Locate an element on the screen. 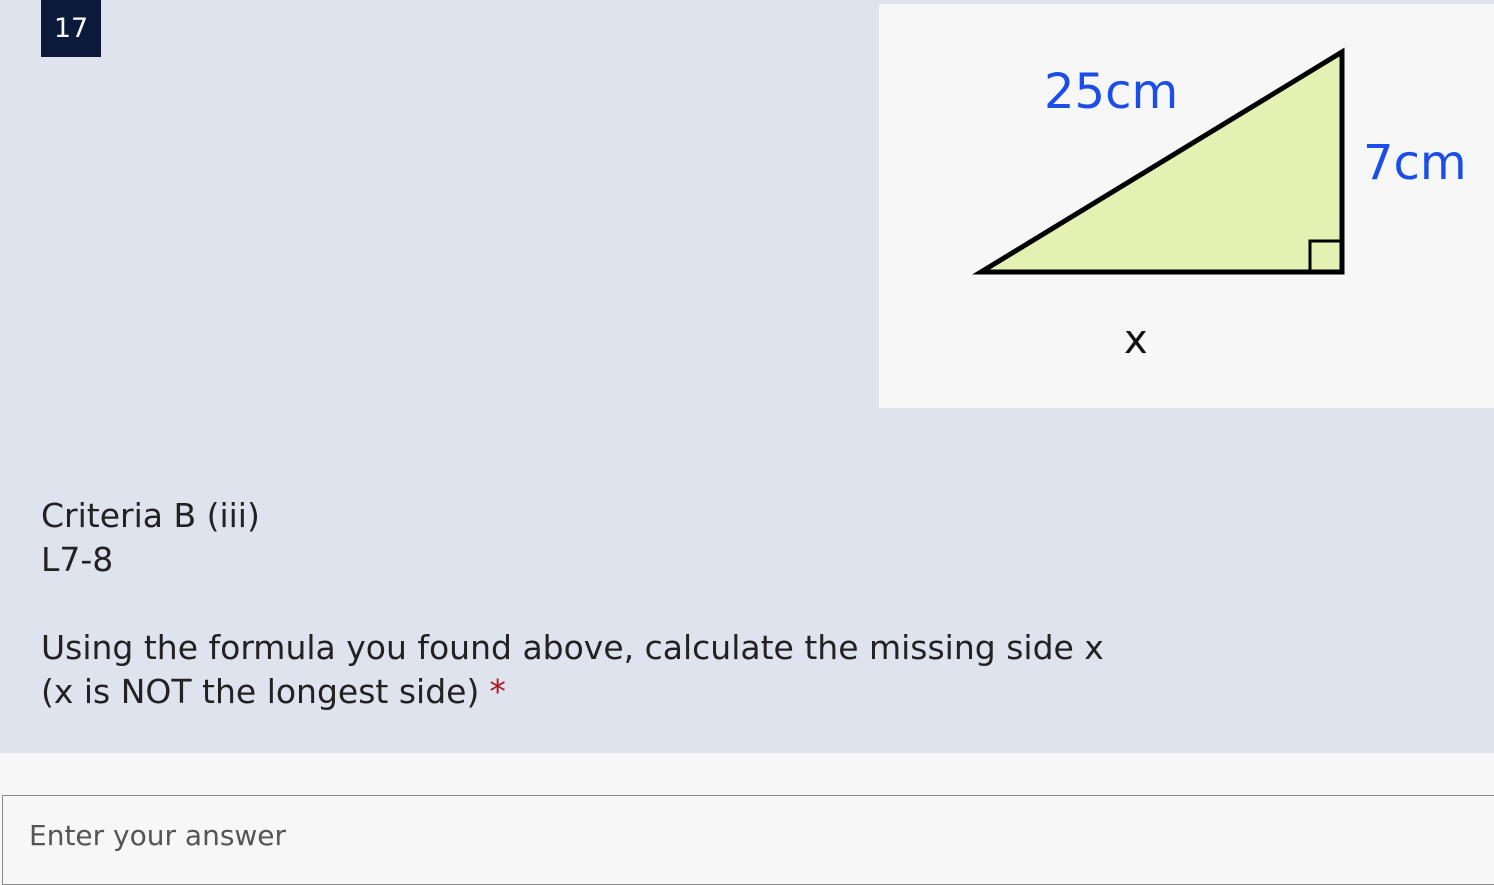 The width and height of the screenshot is (1494, 885). required-asterisk: * is located at coordinates (497, 691).